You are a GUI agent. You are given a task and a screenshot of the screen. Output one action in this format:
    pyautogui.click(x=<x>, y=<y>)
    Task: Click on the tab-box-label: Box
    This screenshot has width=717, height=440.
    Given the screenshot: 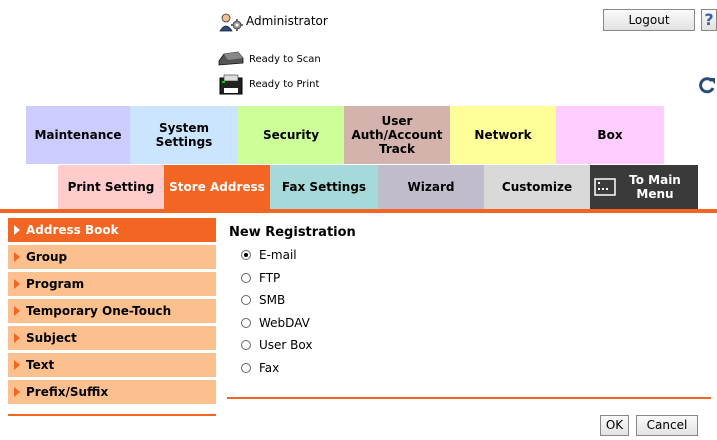 What is the action you would take?
    pyautogui.click(x=610, y=135)
    